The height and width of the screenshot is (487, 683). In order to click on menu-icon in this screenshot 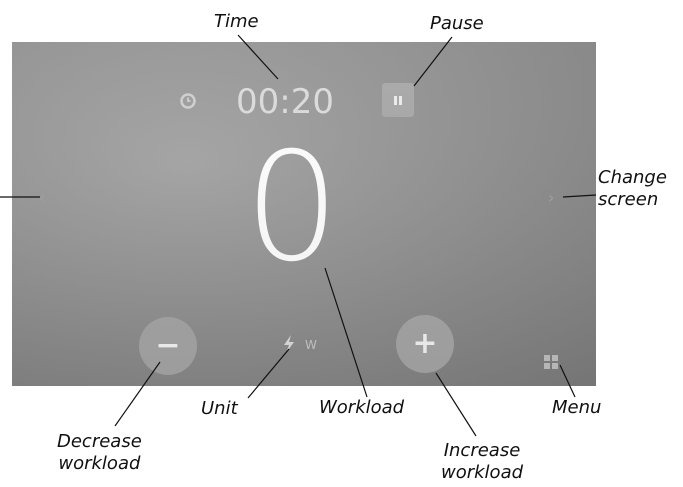, I will do `click(547, 358)`.